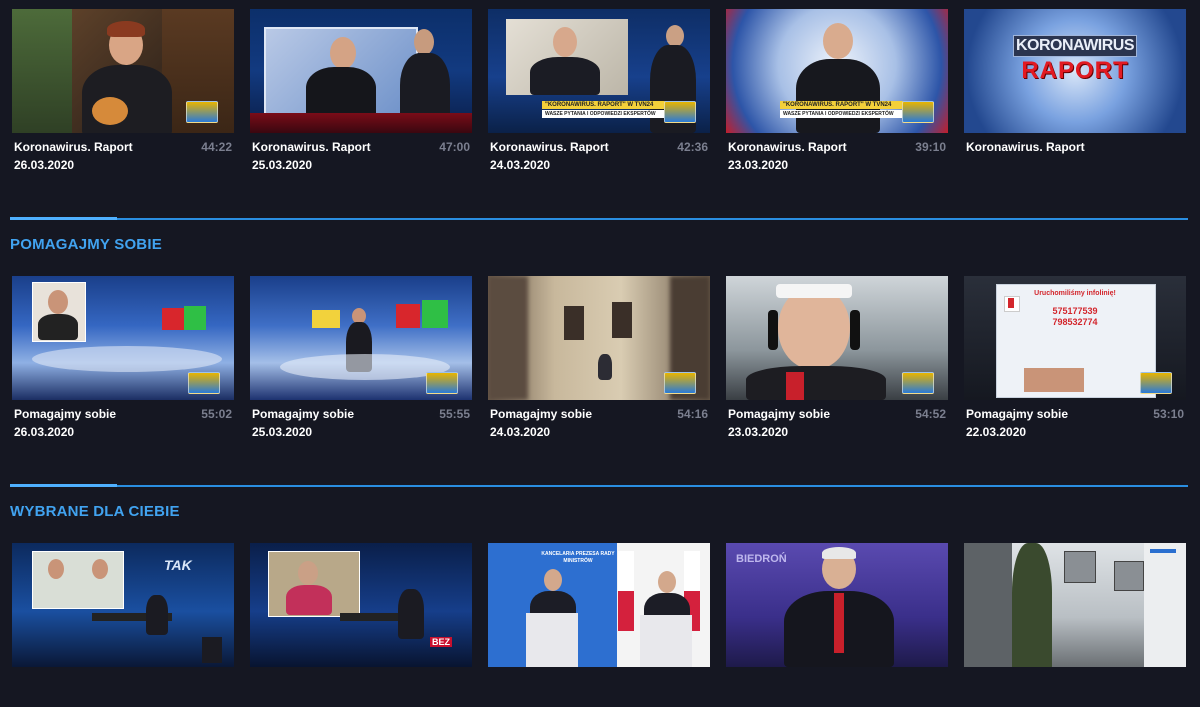 The width and height of the screenshot is (1200, 707). I want to click on video-duration: 53:10, so click(1168, 414).